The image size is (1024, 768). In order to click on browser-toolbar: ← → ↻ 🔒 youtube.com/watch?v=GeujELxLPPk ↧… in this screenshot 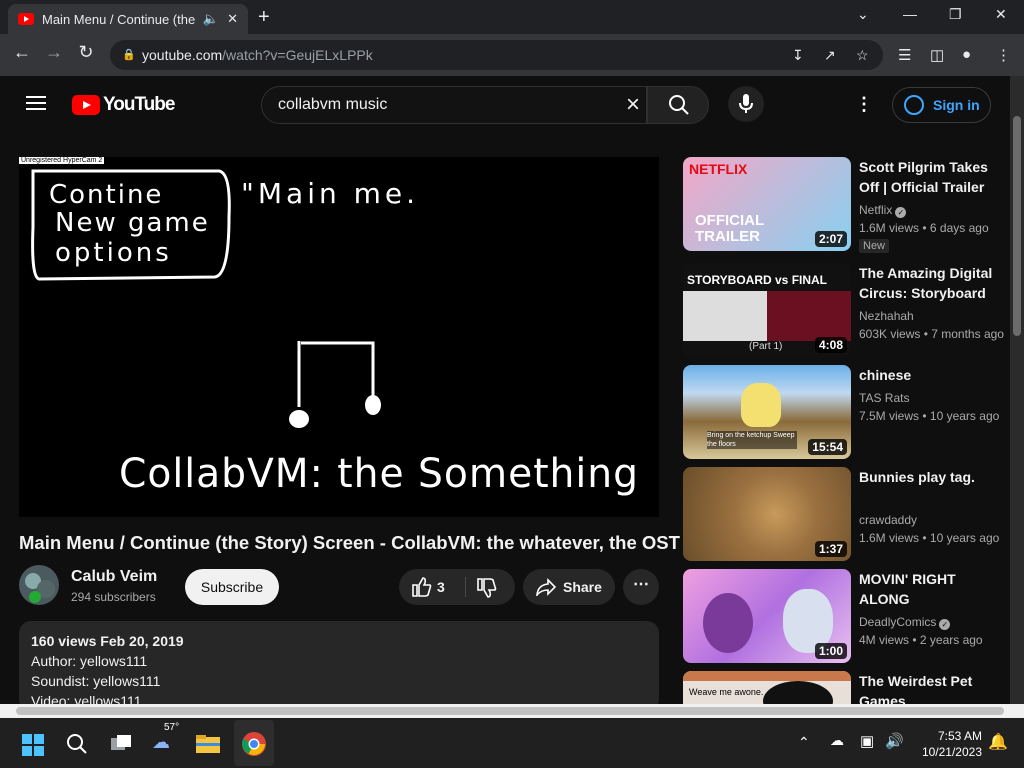, I will do `click(512, 55)`.